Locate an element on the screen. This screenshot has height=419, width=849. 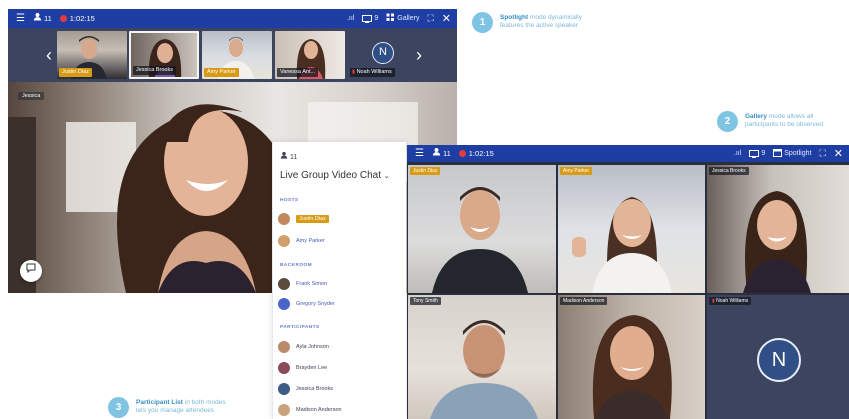
tile-name: Tony Smith is located at coordinates (425, 301).